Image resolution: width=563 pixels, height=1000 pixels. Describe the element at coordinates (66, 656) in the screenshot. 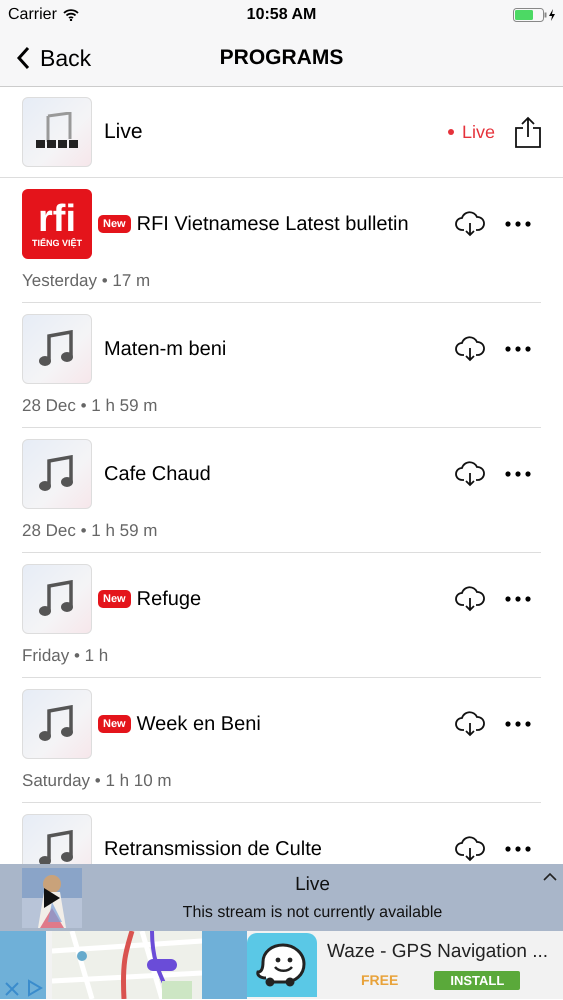

I see `episode-meta: Friday • 1 h` at that location.